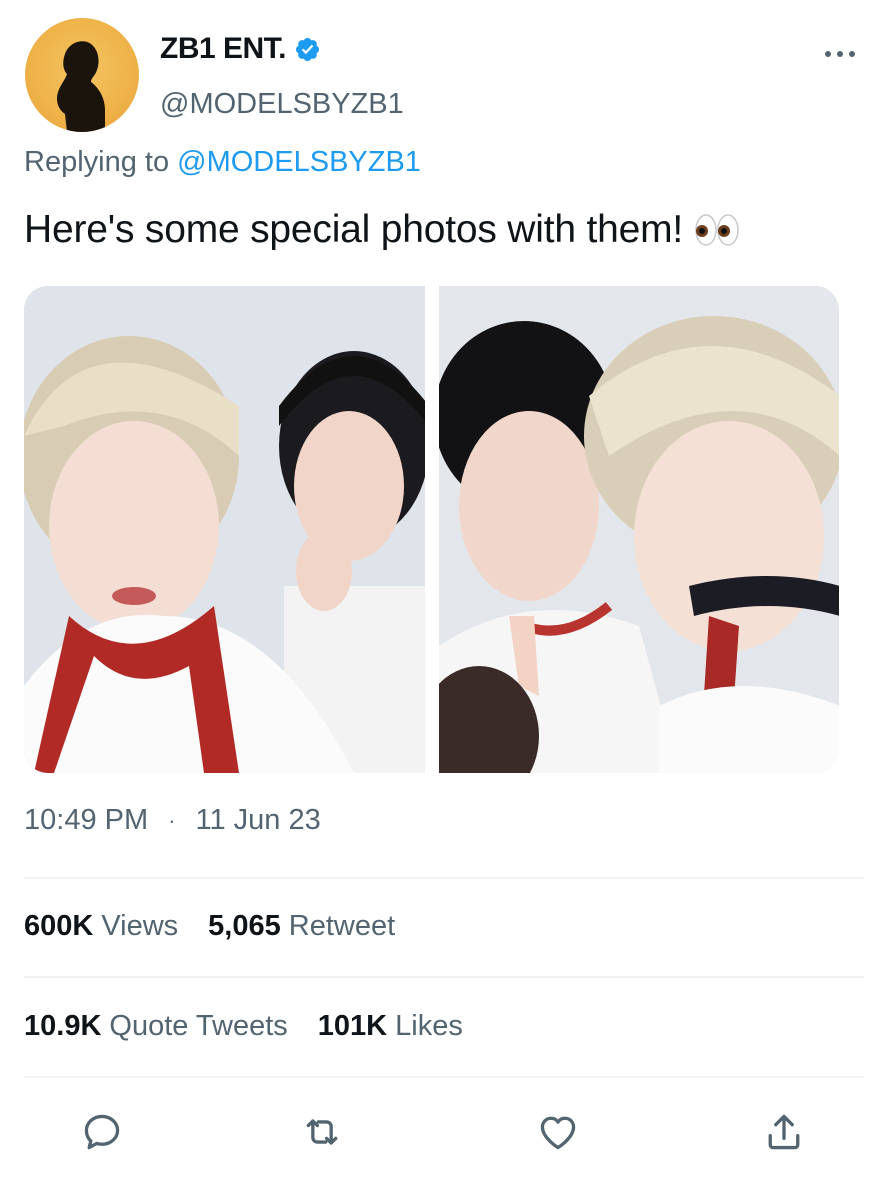  I want to click on eyes-emoji-icon, so click(718, 230).